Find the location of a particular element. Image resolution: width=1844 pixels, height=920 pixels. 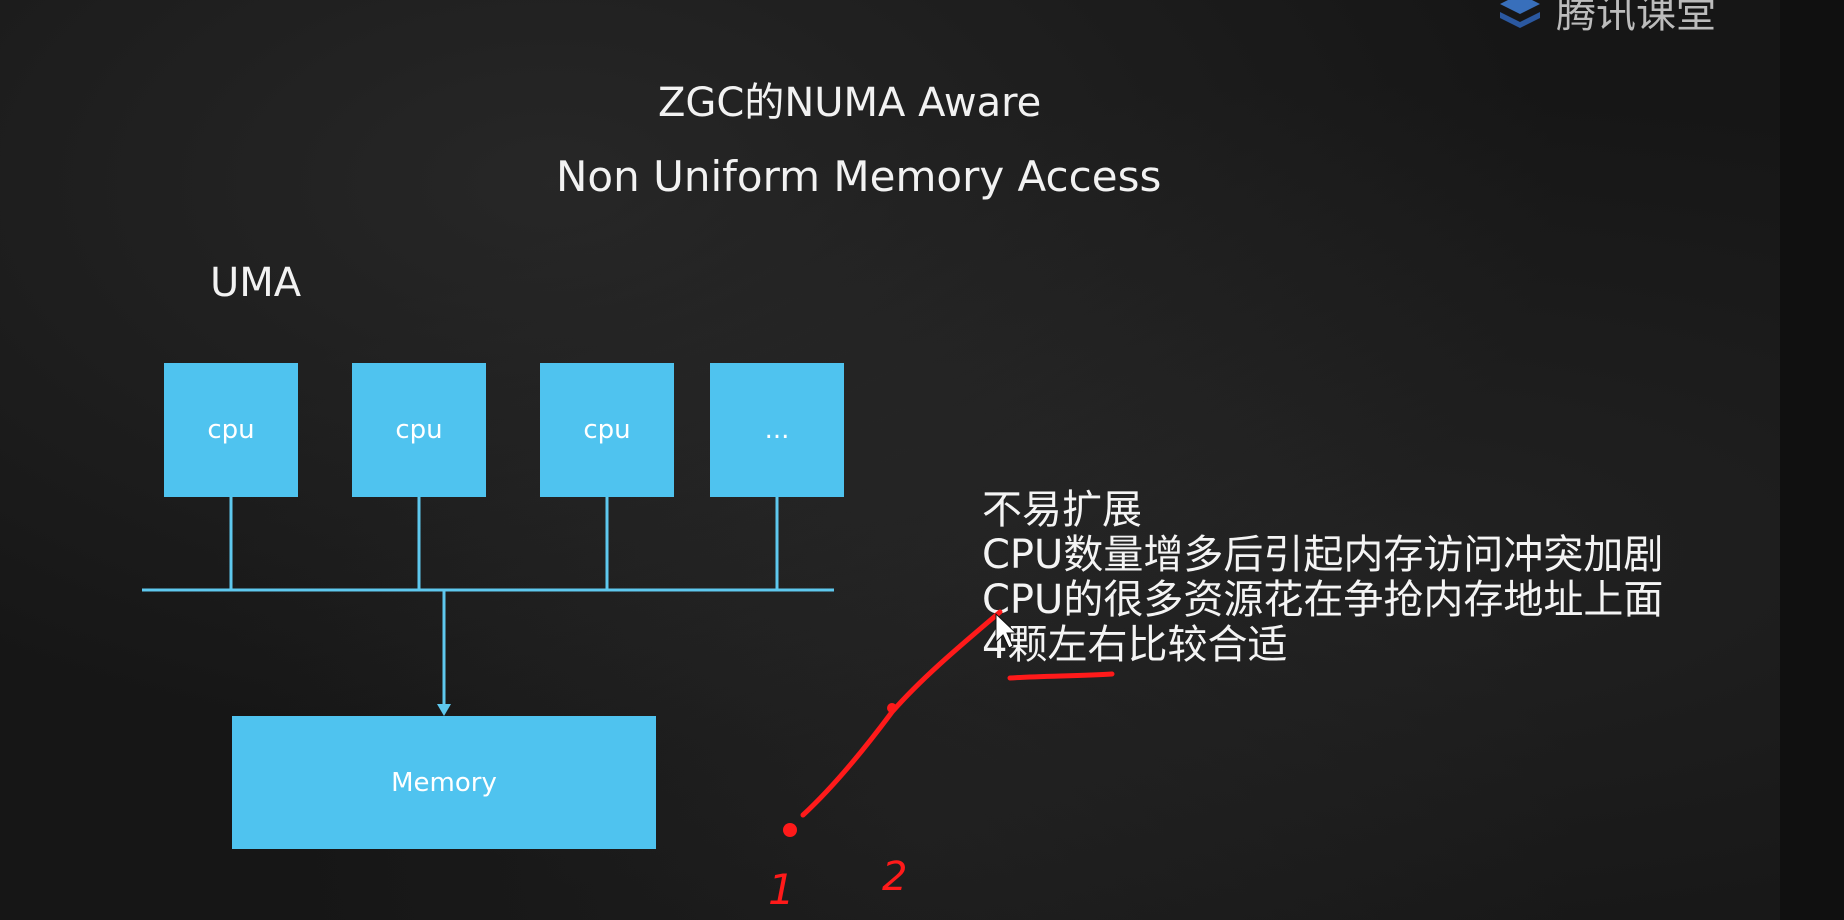

mouse-pointer-icon is located at coordinates (1006, 630).